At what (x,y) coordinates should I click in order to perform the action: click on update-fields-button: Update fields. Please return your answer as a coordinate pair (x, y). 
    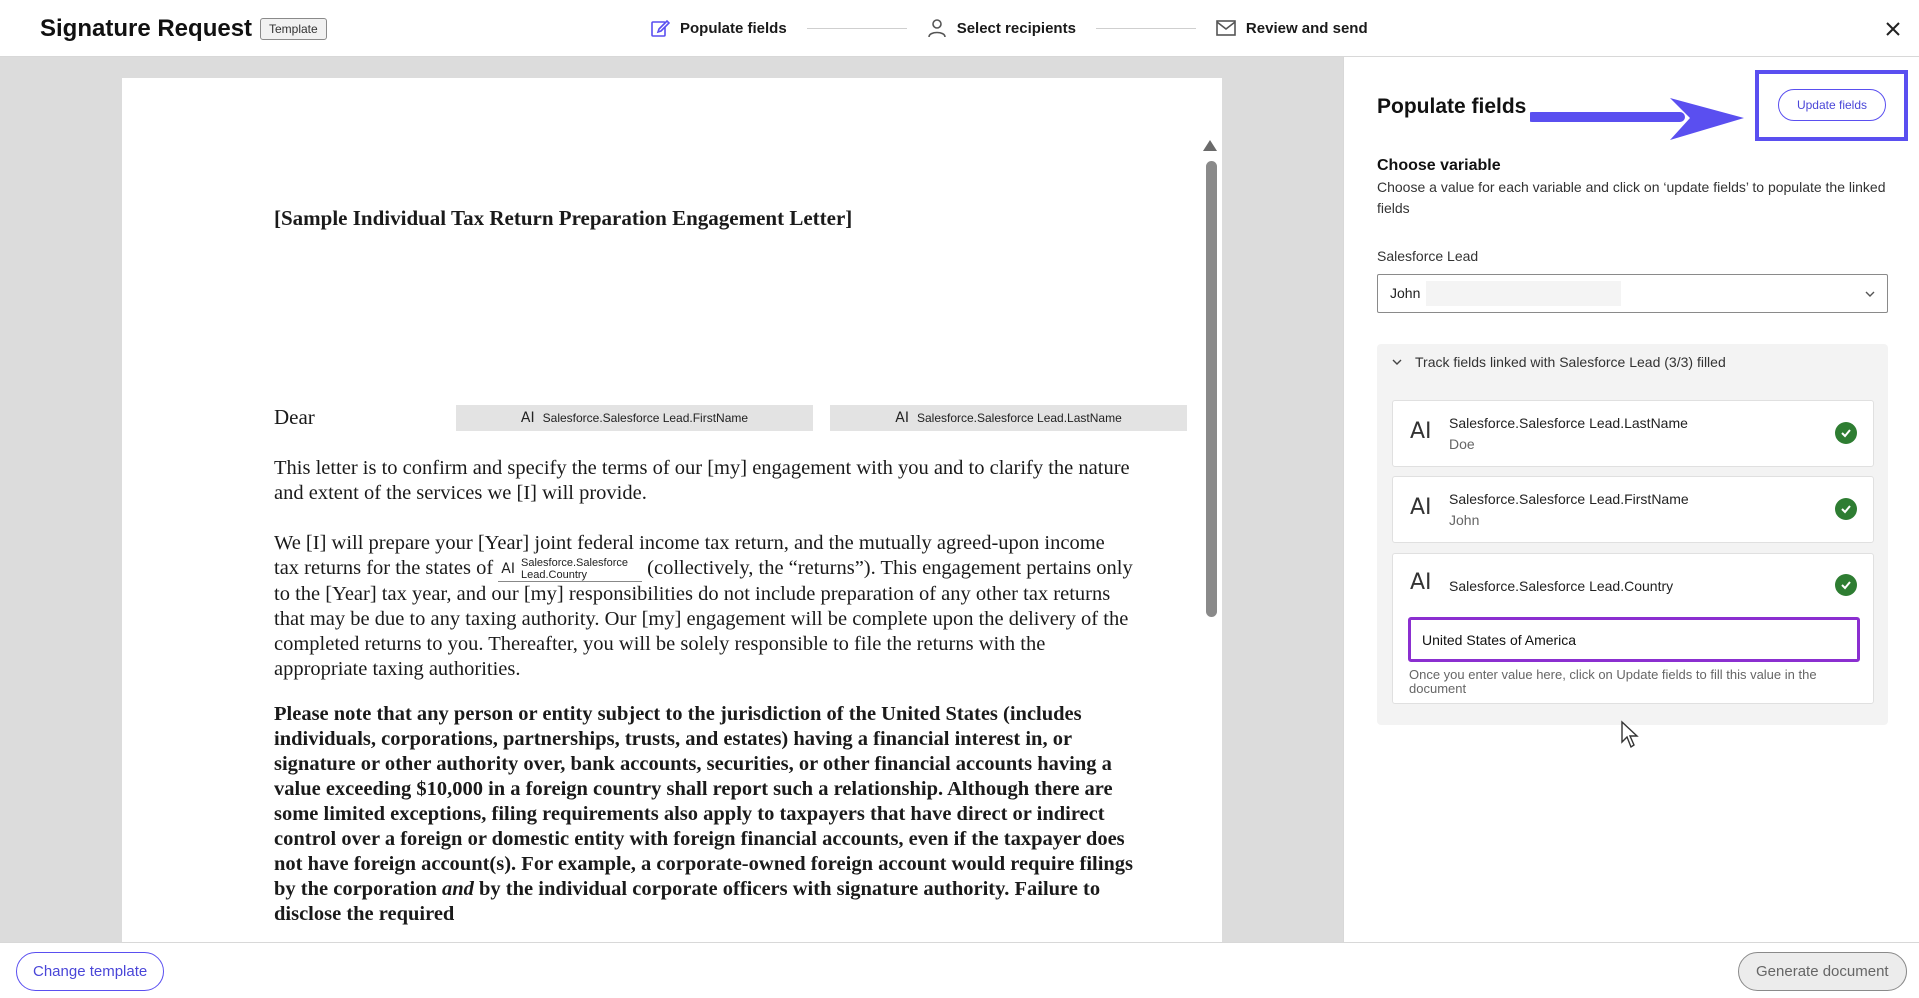
    Looking at the image, I should click on (1832, 105).